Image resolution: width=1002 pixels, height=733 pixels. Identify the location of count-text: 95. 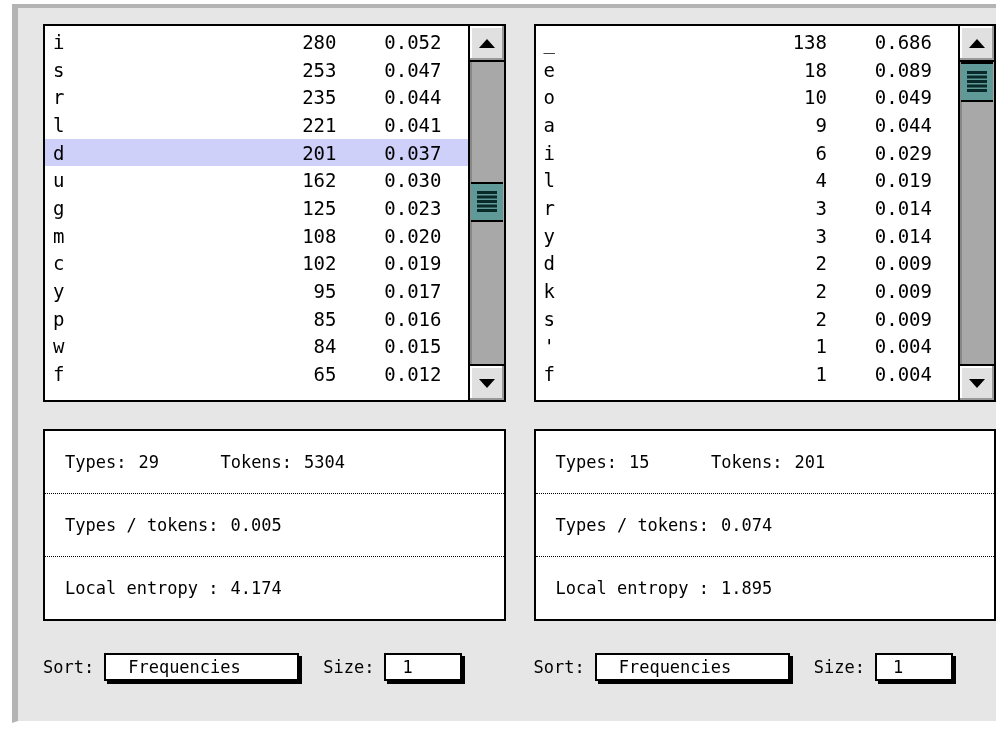
(324, 291).